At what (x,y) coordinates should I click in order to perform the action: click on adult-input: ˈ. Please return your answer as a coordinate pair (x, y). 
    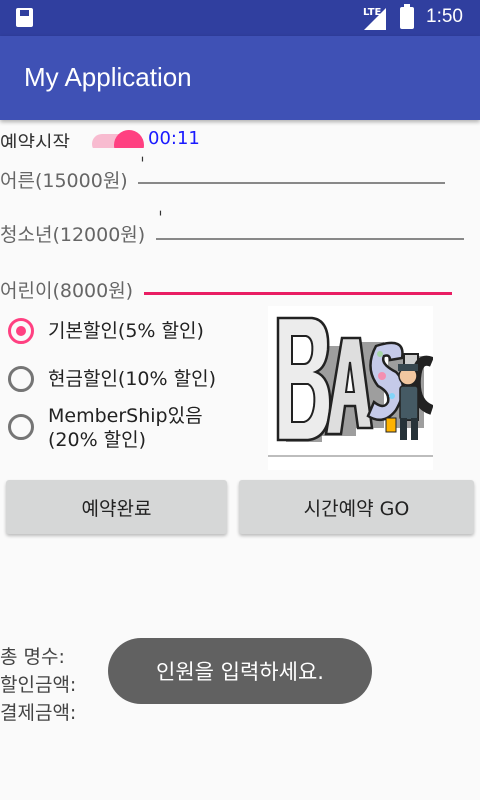
    Looking at the image, I should click on (291, 171).